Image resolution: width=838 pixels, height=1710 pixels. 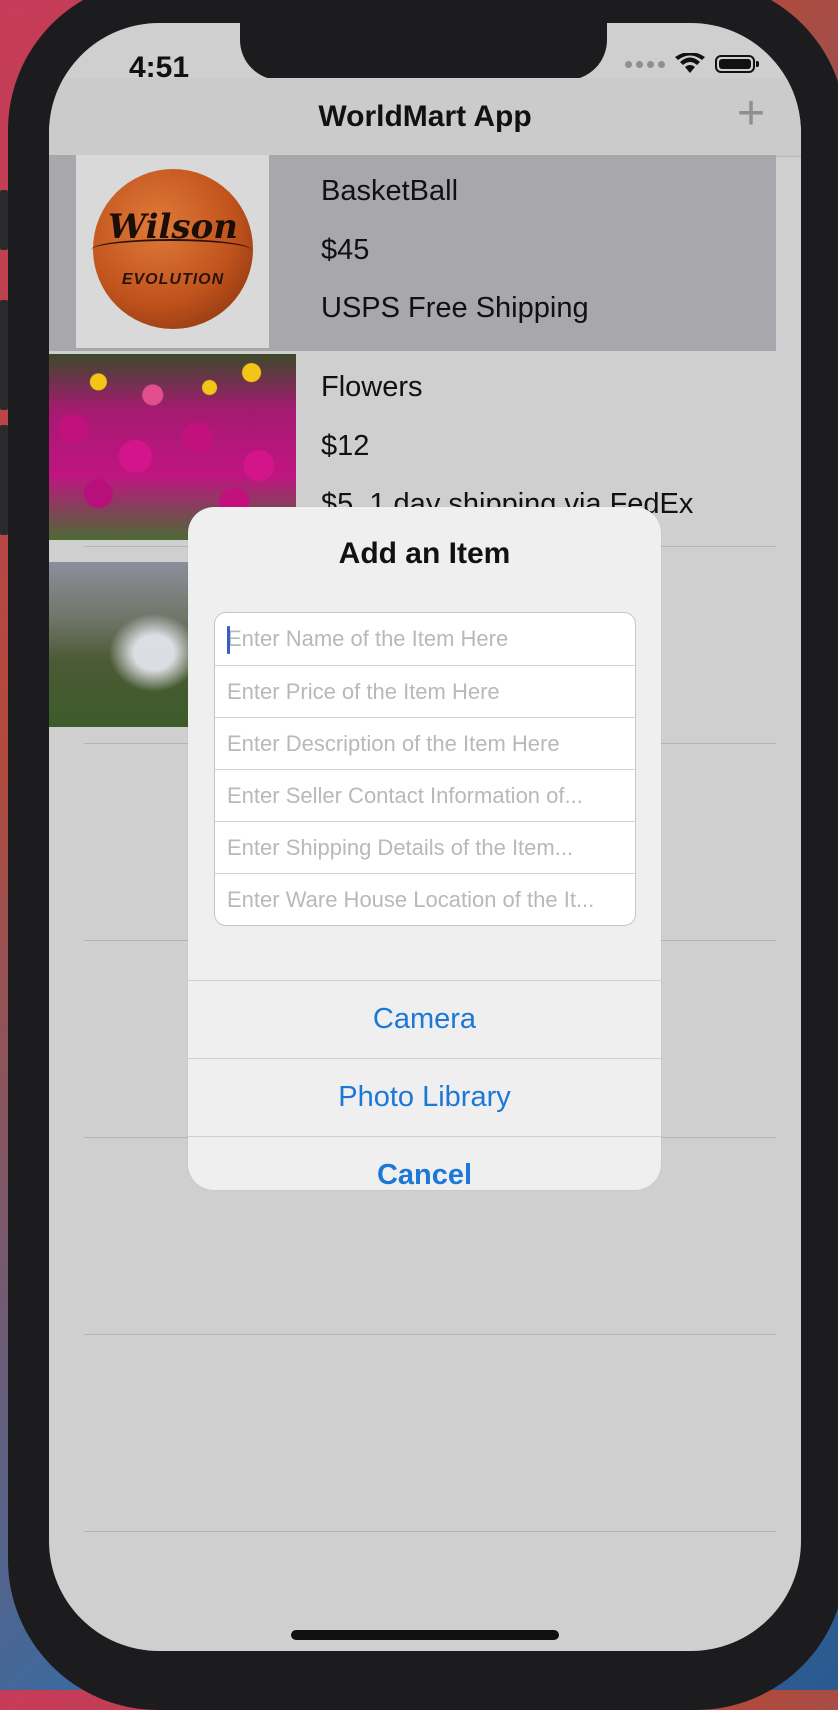 What do you see at coordinates (424, 553) in the screenshot?
I see `alert-title: Add an Item` at bounding box center [424, 553].